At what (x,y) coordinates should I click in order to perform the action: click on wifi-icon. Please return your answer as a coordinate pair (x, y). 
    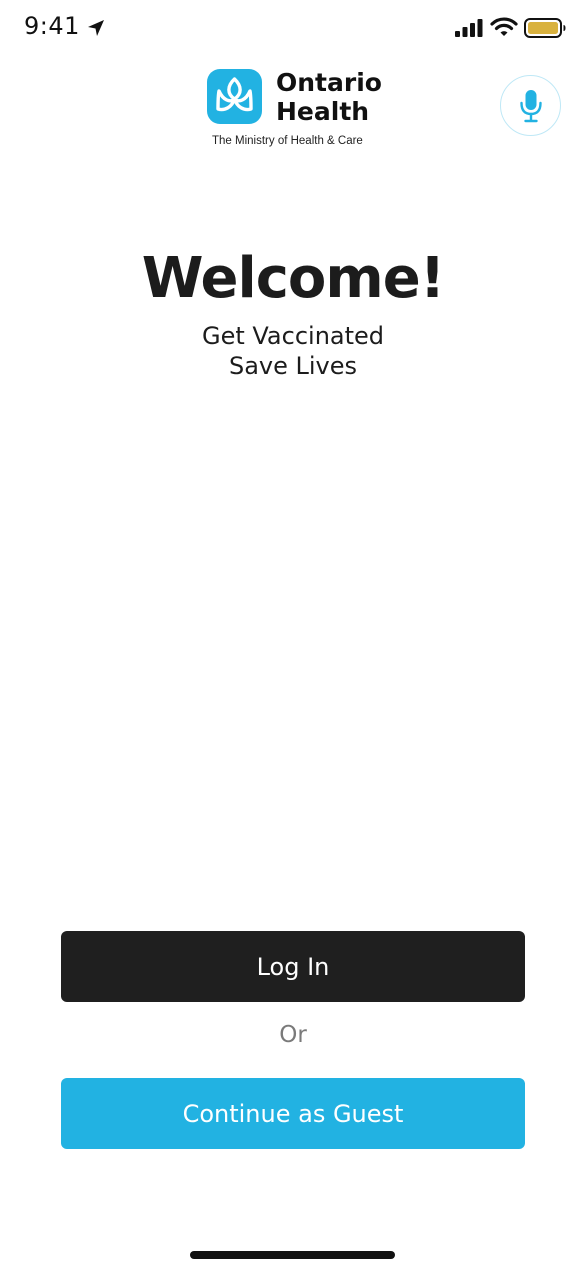
    Looking at the image, I should click on (504, 27).